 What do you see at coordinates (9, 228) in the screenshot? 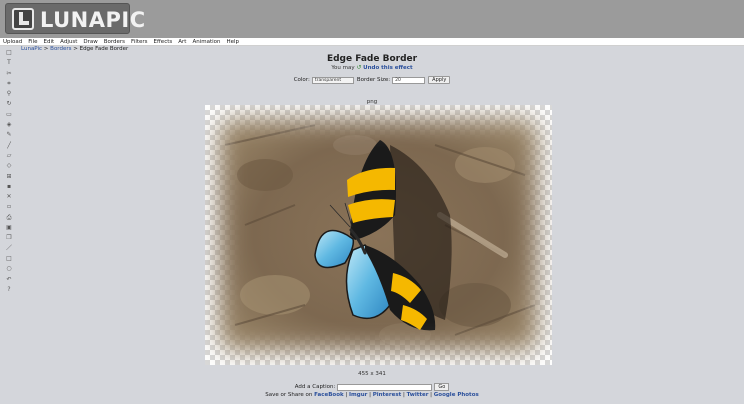
I see `layers-tool-icon: ▣` at bounding box center [9, 228].